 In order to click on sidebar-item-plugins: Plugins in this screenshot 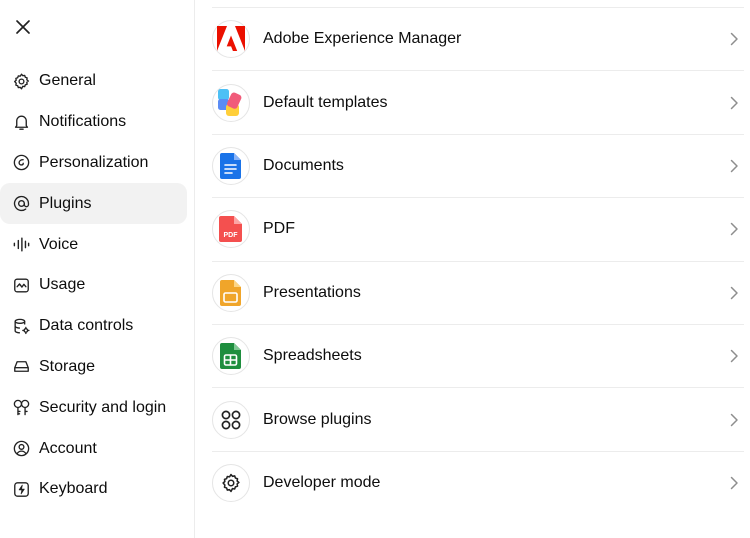, I will do `click(93, 204)`.